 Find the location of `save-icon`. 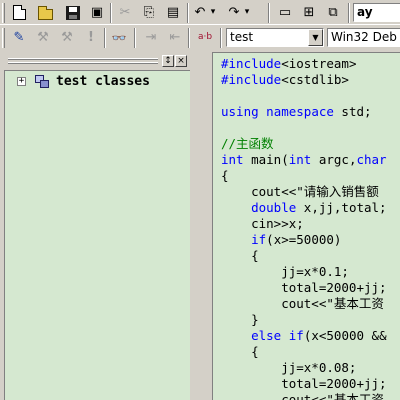

save-icon is located at coordinates (73, 12).